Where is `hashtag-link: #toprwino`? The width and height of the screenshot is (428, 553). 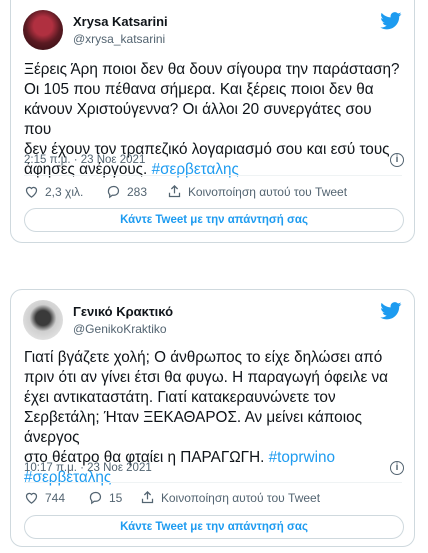 hashtag-link: #toprwino is located at coordinates (302, 457).